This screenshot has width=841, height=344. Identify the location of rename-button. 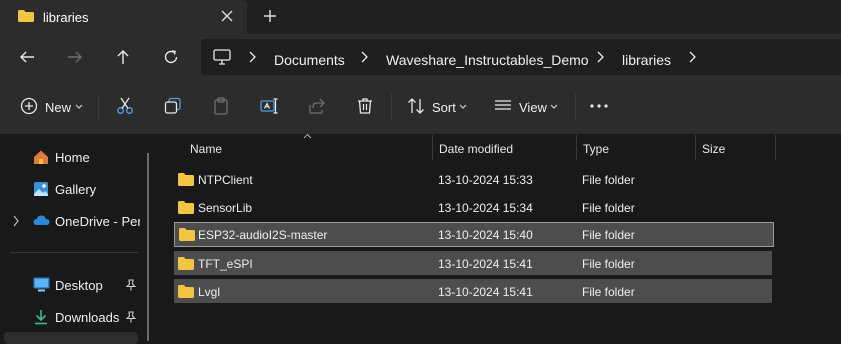
(270, 107).